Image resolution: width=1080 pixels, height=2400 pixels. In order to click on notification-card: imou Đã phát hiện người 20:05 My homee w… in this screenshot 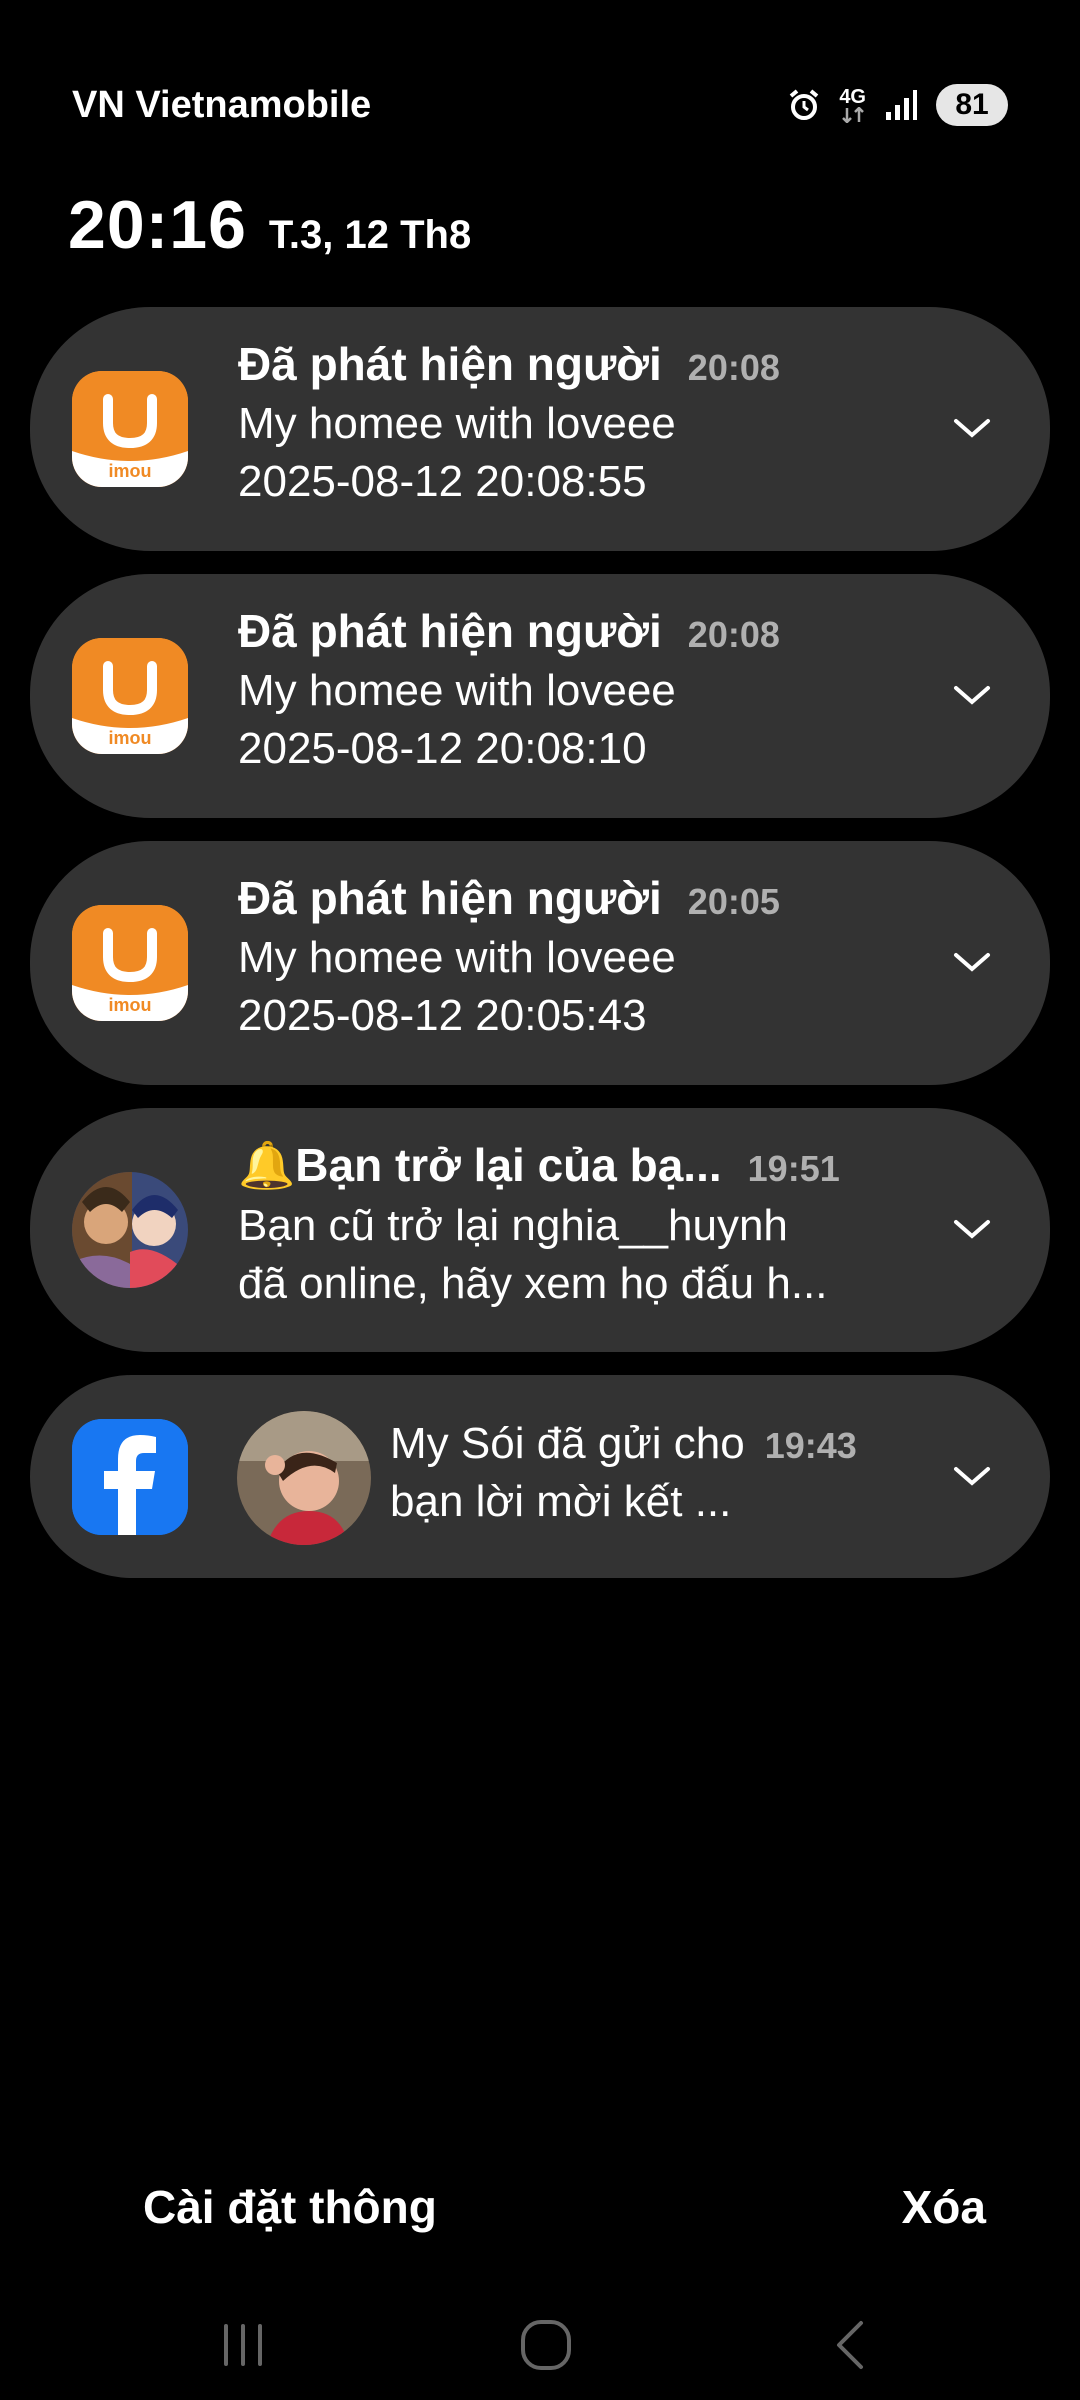, I will do `click(540, 963)`.